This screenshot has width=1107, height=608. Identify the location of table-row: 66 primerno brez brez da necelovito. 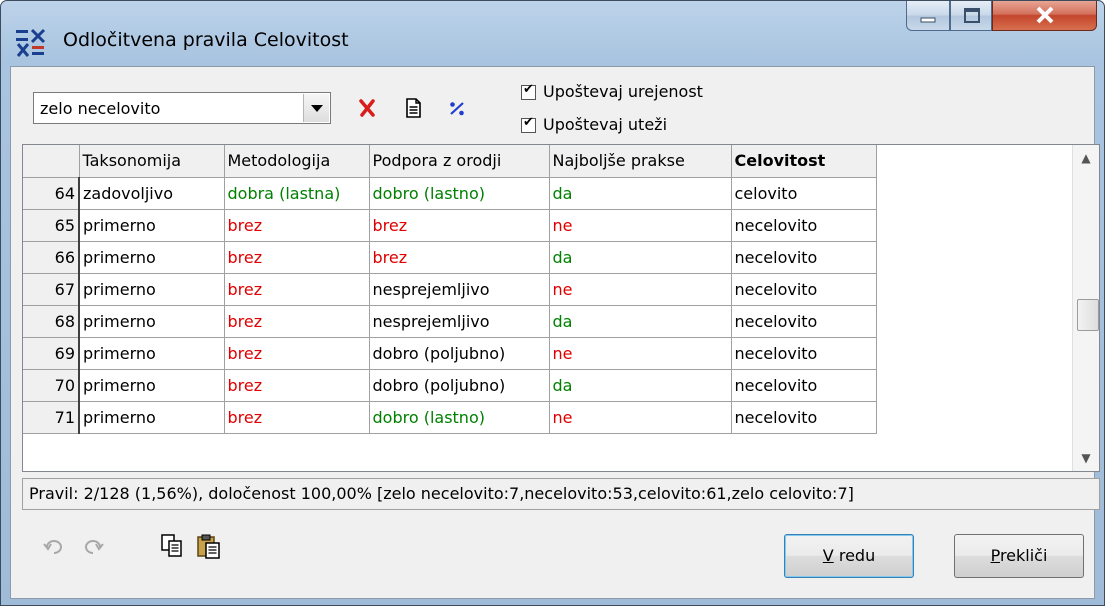
(450, 257).